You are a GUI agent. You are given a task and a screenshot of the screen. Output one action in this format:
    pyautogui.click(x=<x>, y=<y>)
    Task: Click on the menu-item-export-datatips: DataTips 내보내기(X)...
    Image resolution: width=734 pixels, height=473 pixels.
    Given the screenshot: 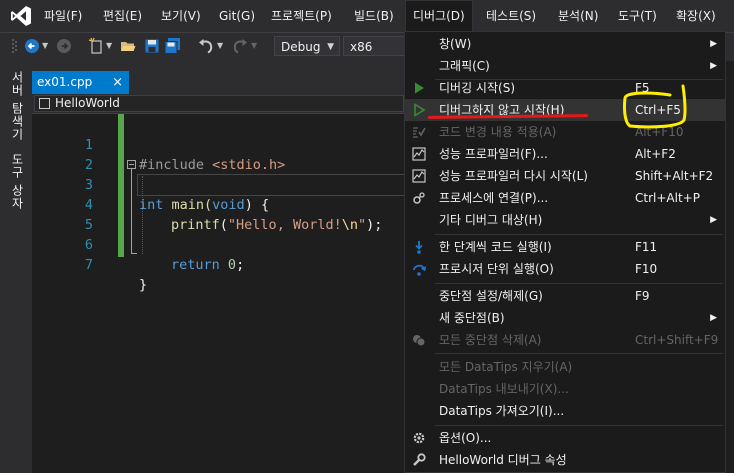 What is the action you would take?
    pyautogui.click(x=565, y=389)
    